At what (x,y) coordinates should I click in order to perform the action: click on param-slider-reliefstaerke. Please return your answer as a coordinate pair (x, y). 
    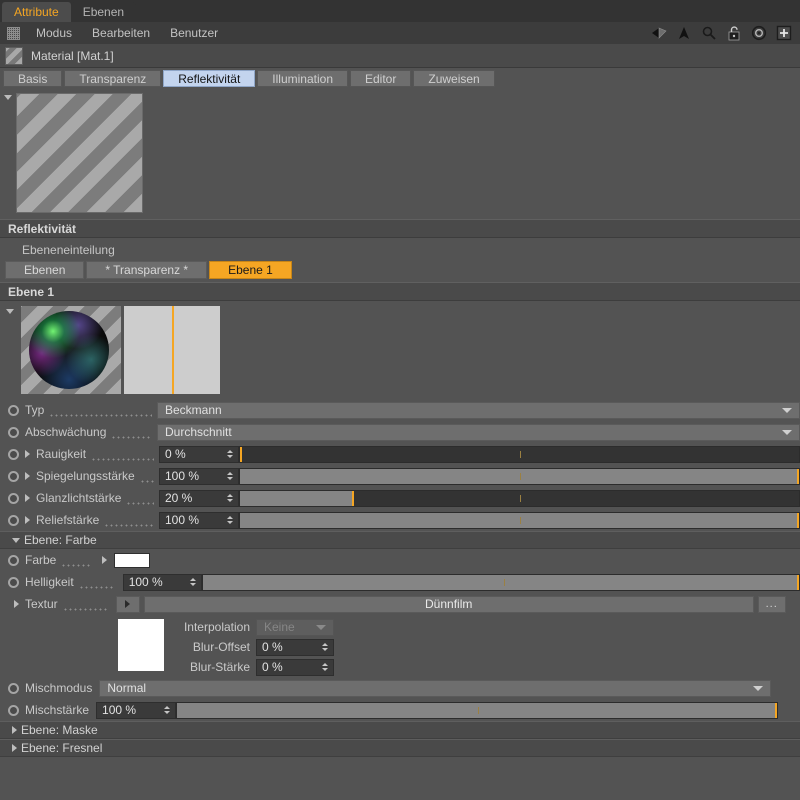
    Looking at the image, I should click on (519, 520).